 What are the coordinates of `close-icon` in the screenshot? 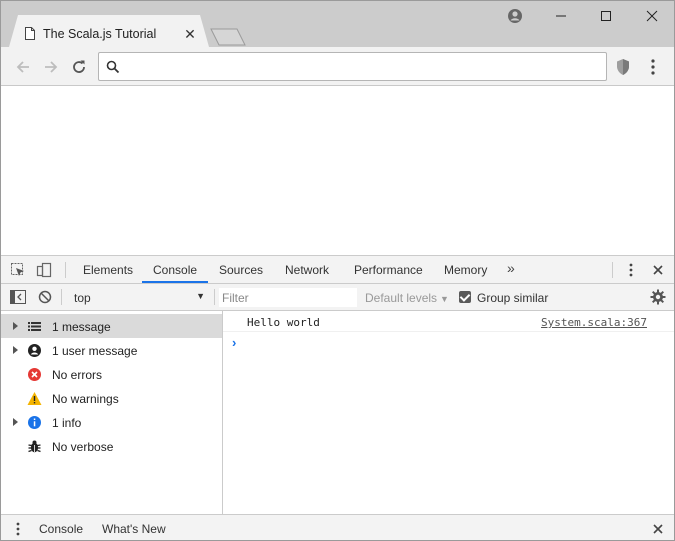 It's located at (652, 16).